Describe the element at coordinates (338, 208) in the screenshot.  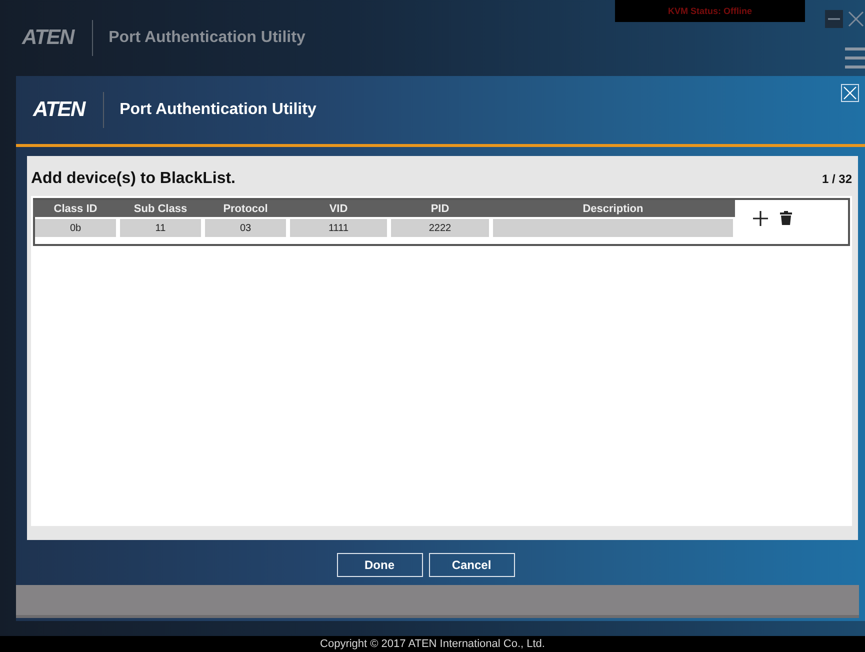
I see `column-header: VID` at that location.